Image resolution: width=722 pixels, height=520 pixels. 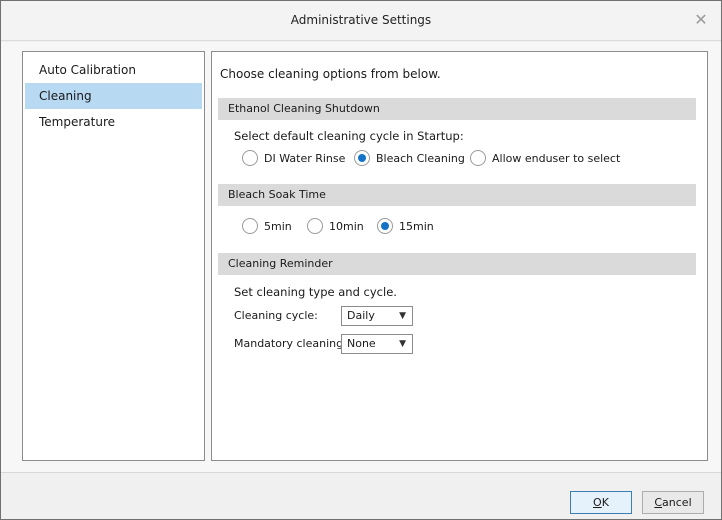 I want to click on radio-10min: 10min, so click(x=335, y=226).